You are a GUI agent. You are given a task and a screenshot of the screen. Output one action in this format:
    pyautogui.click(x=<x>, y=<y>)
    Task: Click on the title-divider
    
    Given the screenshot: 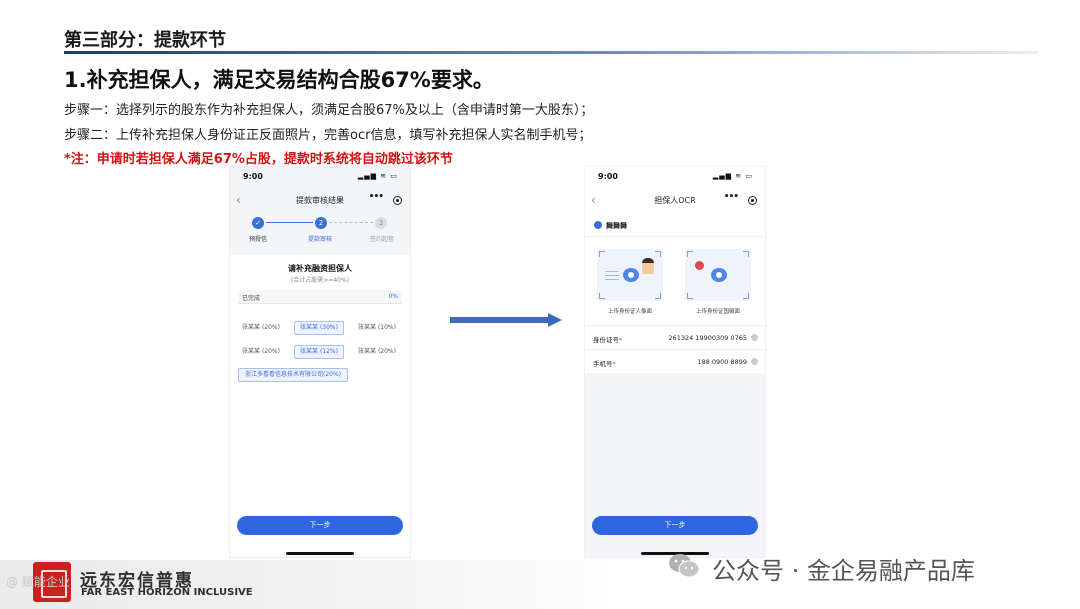 What is the action you would take?
    pyautogui.click(x=551, y=52)
    